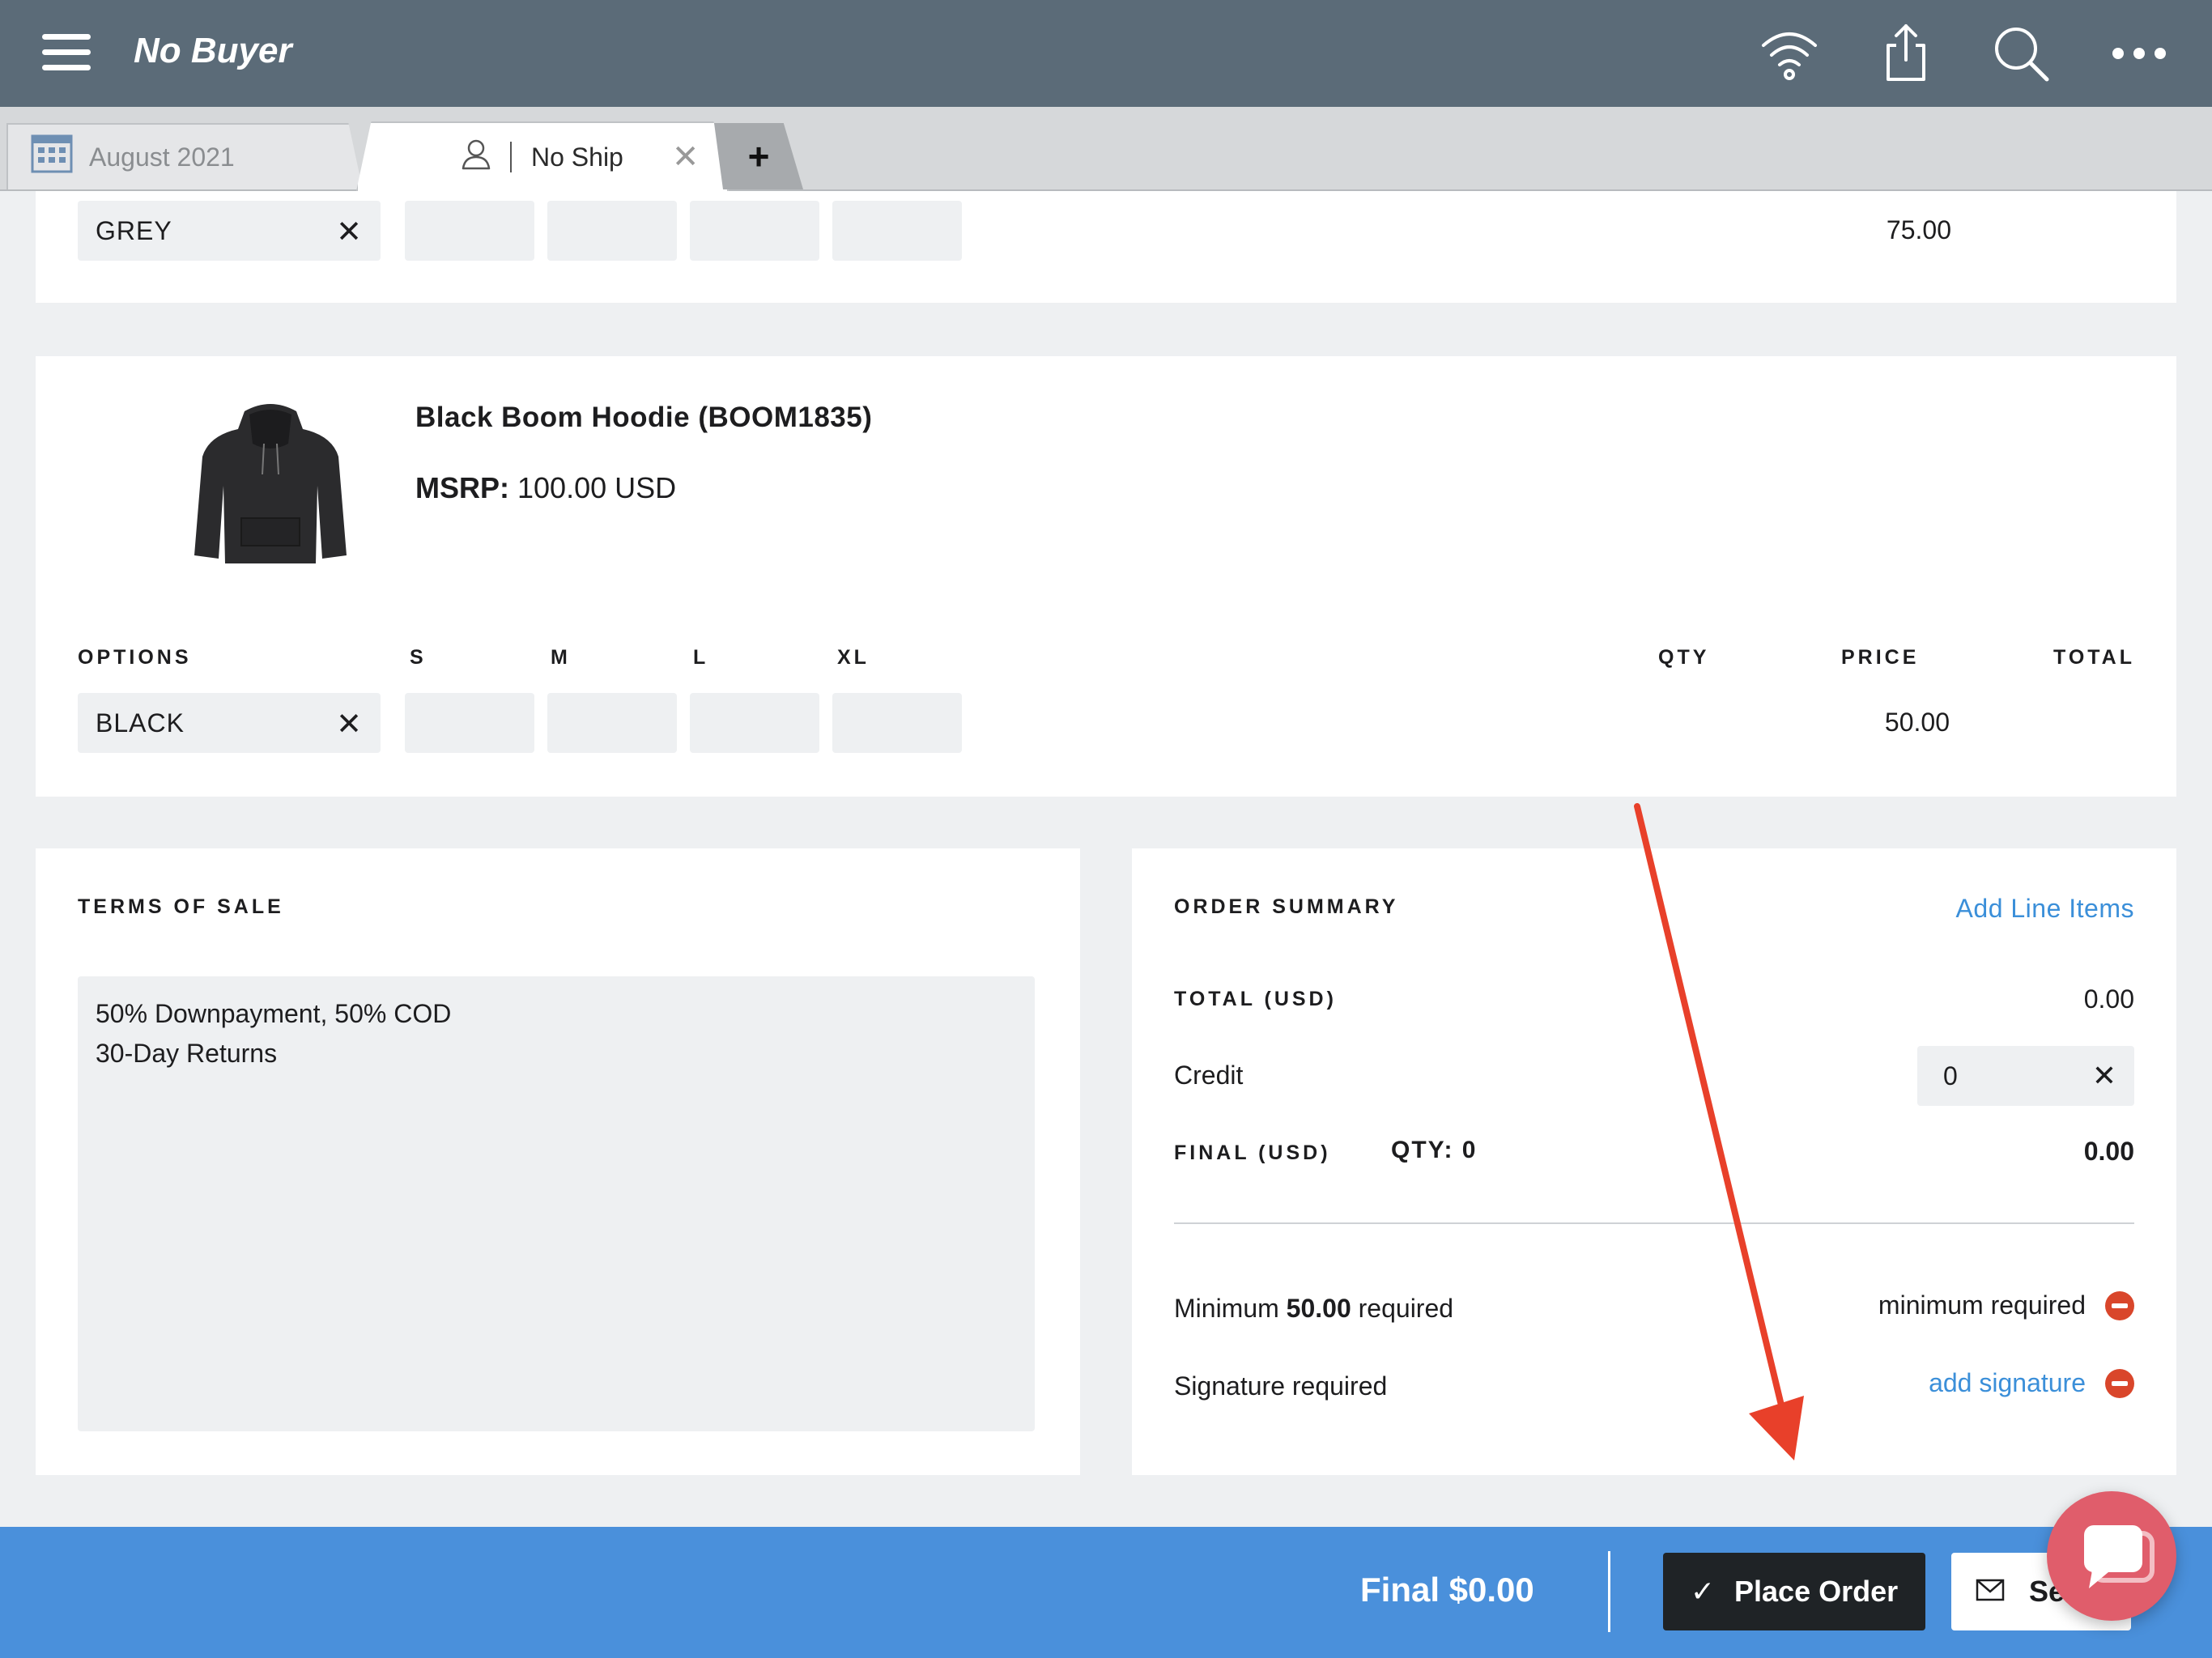  I want to click on add-signature-link: add signature, so click(2008, 1383).